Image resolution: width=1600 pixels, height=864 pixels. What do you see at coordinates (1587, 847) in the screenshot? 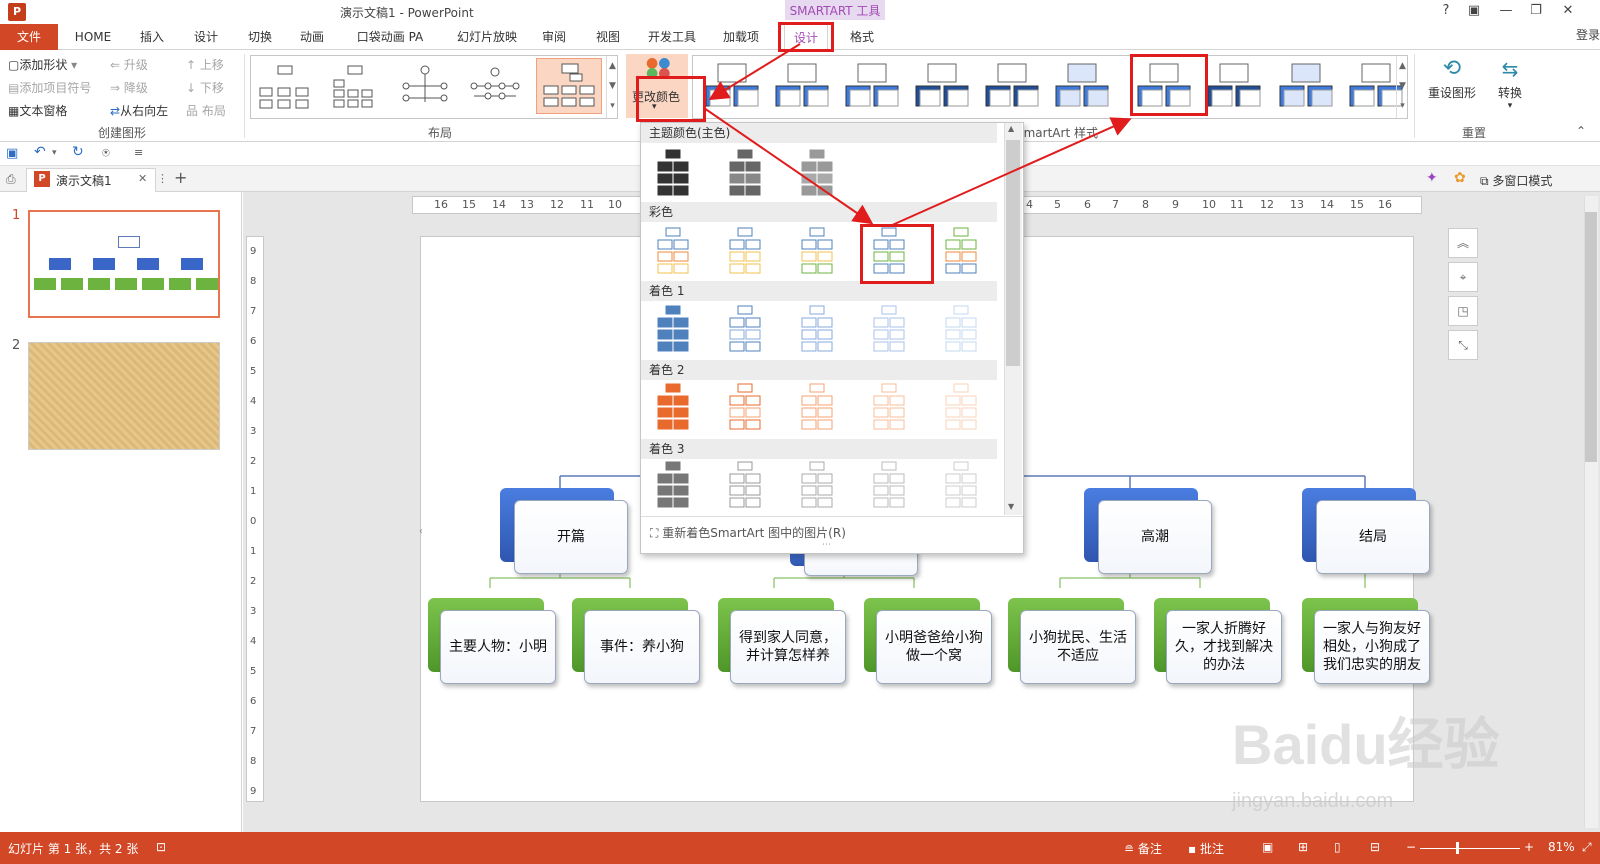
I see `fit-slide-icon: ⤢` at bounding box center [1587, 847].